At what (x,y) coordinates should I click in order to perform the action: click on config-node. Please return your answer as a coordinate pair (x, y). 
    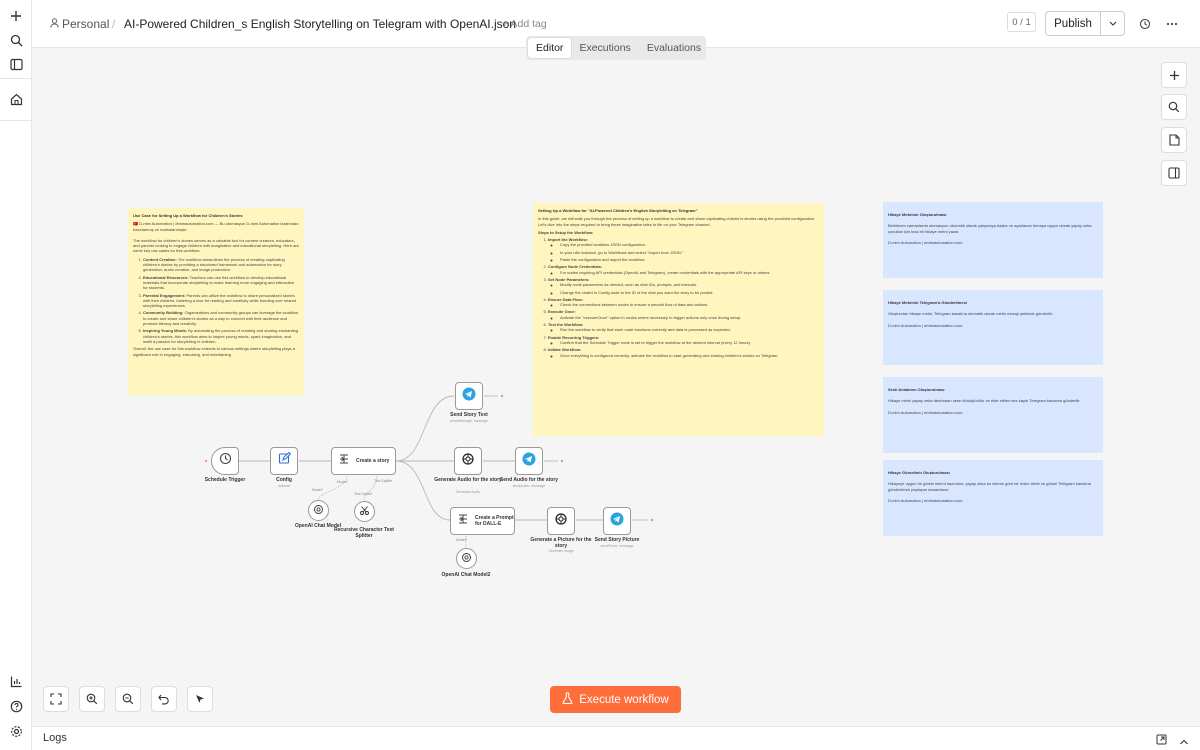
    Looking at the image, I should click on (284, 461).